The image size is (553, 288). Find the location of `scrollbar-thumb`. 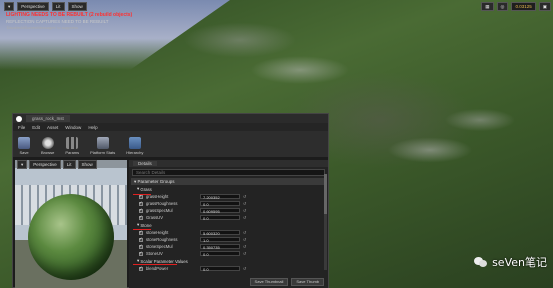

scrollbar-thumb is located at coordinates (325, 194).